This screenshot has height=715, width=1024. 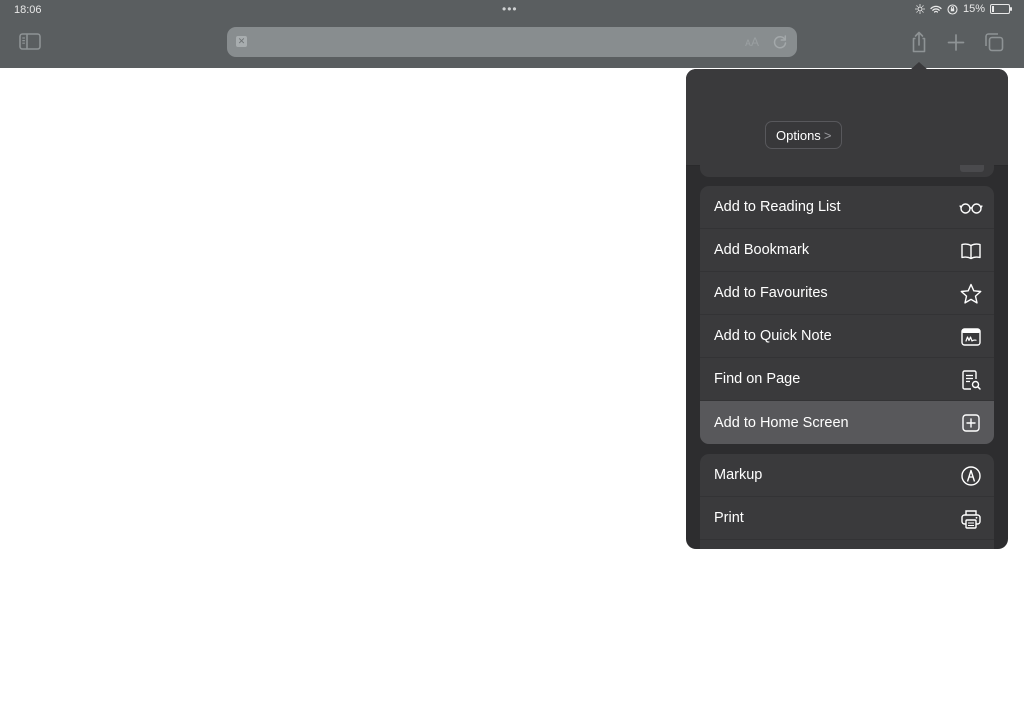 What do you see at coordinates (847, 171) in the screenshot?
I see `scrolled-group-edge` at bounding box center [847, 171].